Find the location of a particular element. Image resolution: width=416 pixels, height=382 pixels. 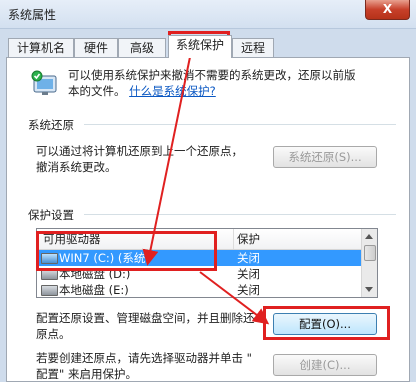

window-title: 系统属性 is located at coordinates (32, 15).